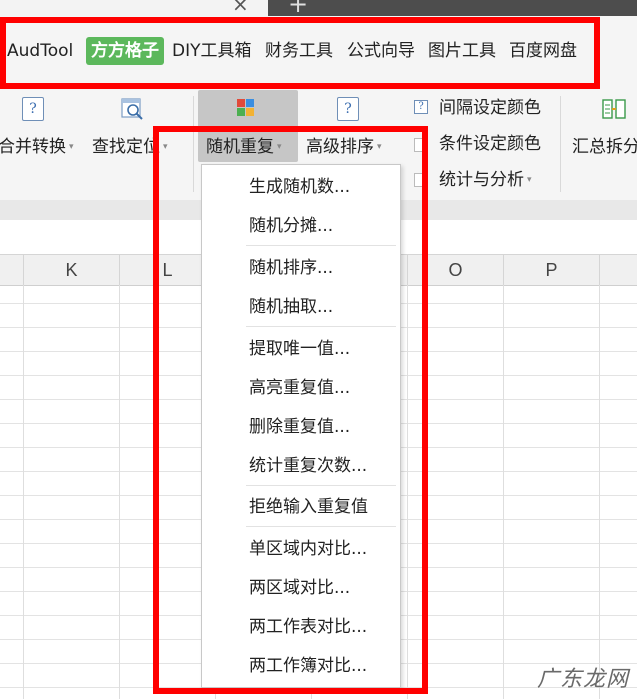 The height and width of the screenshot is (699, 637). Describe the element at coordinates (560, 144) in the screenshot. I see `ribbon-divider` at that location.